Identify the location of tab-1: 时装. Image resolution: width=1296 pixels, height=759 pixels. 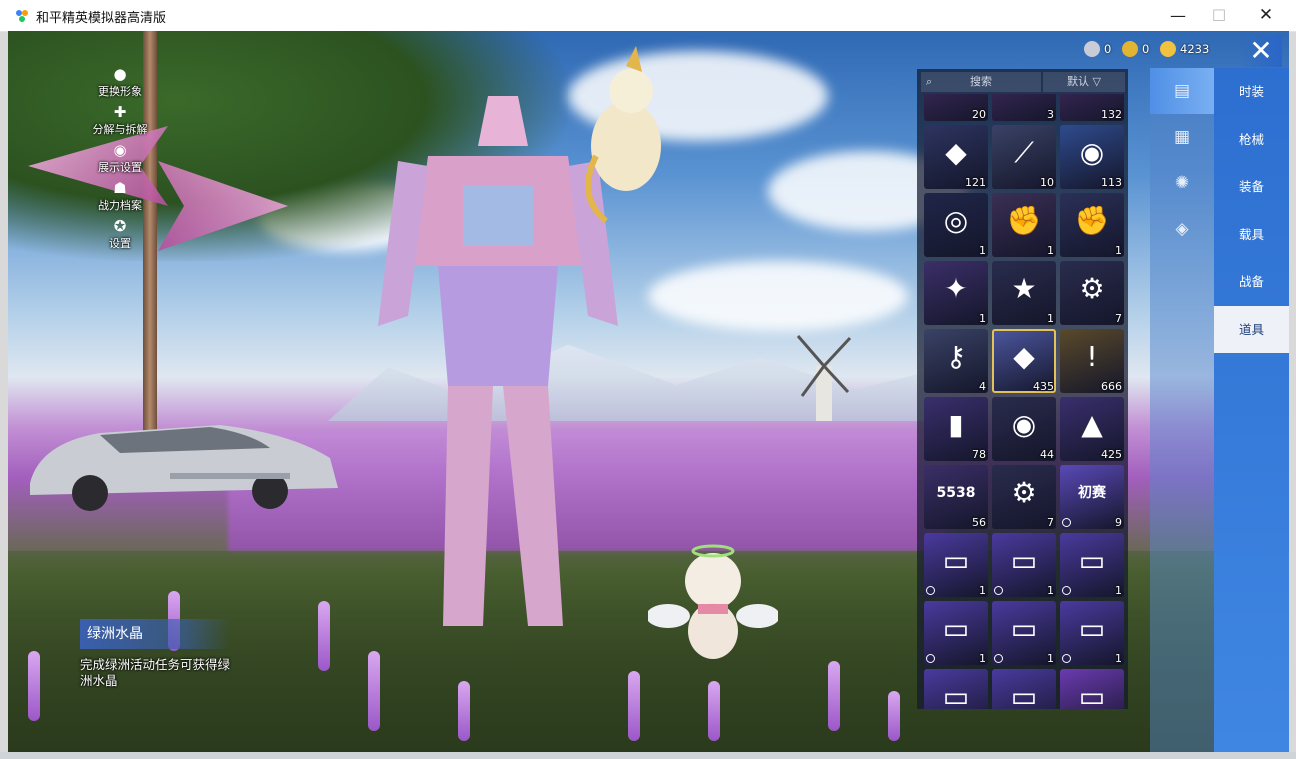
(1251, 91).